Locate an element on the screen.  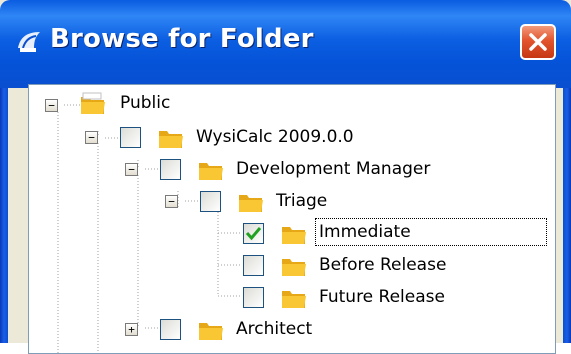
tree-node-wysicalc: − WysiCalc 2009.0.0 is located at coordinates (292, 137).